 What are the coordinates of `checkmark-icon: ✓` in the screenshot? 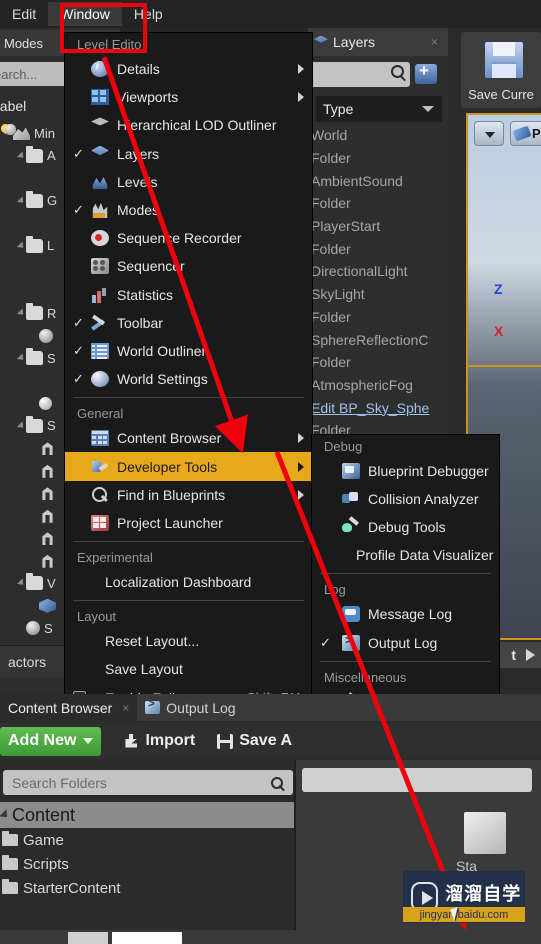 It's located at (78, 322).